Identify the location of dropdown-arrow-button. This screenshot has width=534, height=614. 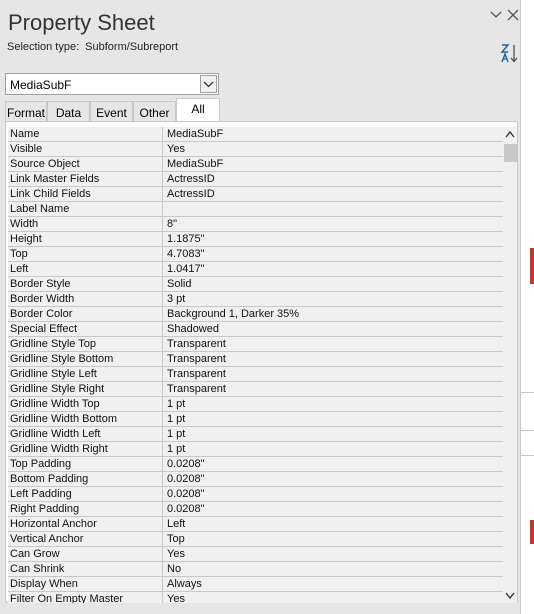
(208, 84).